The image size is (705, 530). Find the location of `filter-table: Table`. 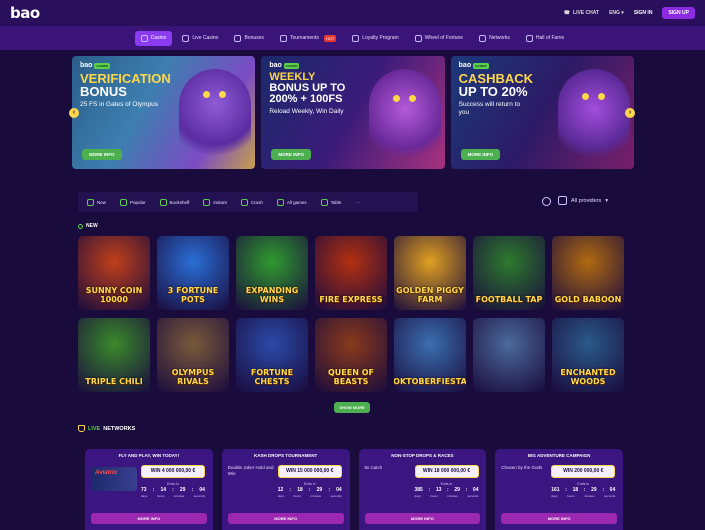

filter-table: Table is located at coordinates (331, 202).